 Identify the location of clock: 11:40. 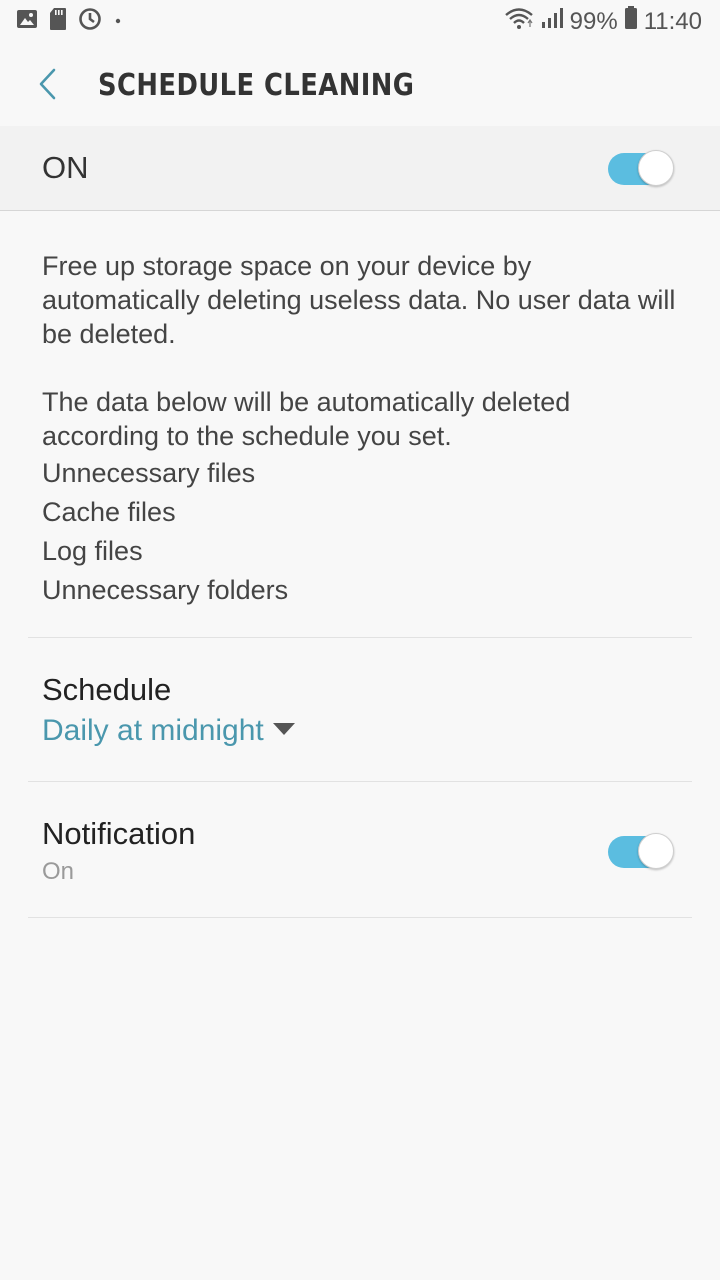
(672, 21).